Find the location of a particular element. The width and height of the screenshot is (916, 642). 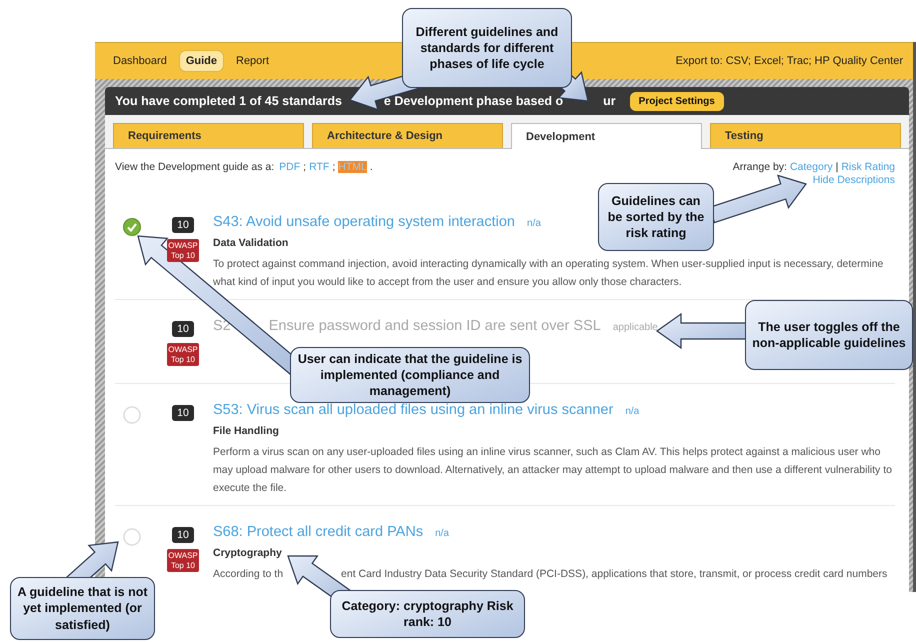

view-as-label: View the Development guide as a: is located at coordinates (194, 167).